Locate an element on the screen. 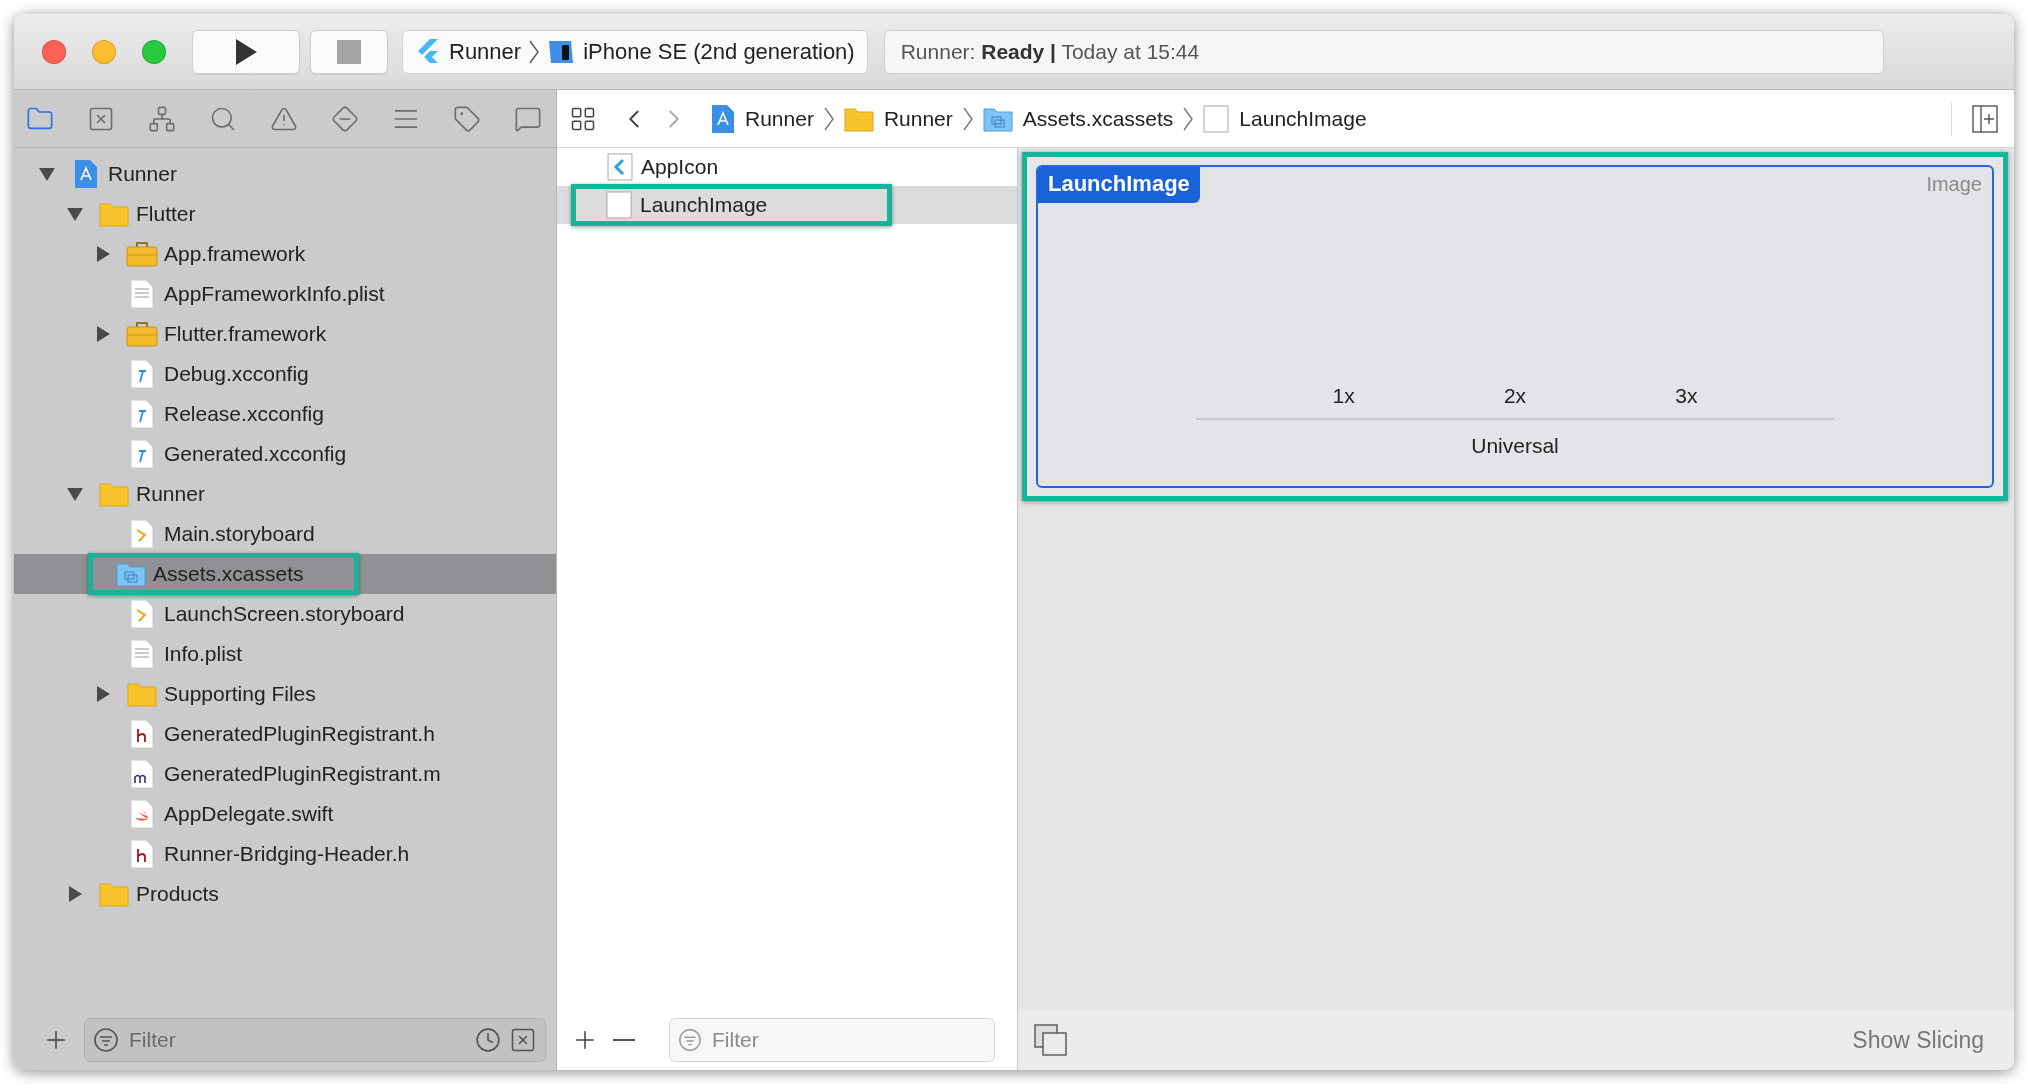  file-name: Assets.xcassets is located at coordinates (228, 574).